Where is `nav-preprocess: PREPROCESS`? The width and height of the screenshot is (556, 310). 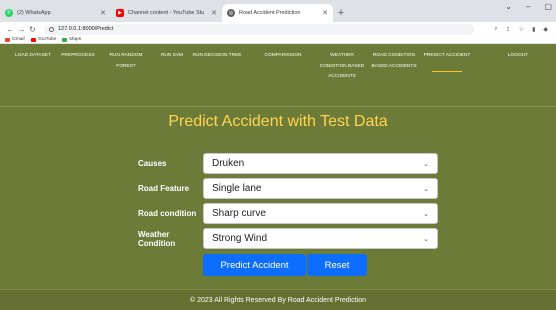
nav-preprocess: PREPROCESS is located at coordinates (78, 56).